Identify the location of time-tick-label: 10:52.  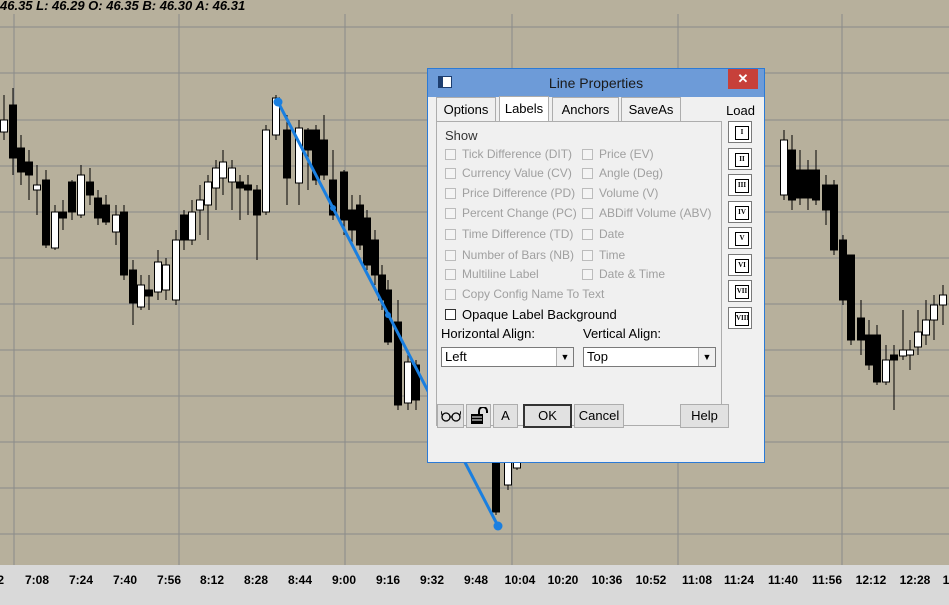
(651, 580).